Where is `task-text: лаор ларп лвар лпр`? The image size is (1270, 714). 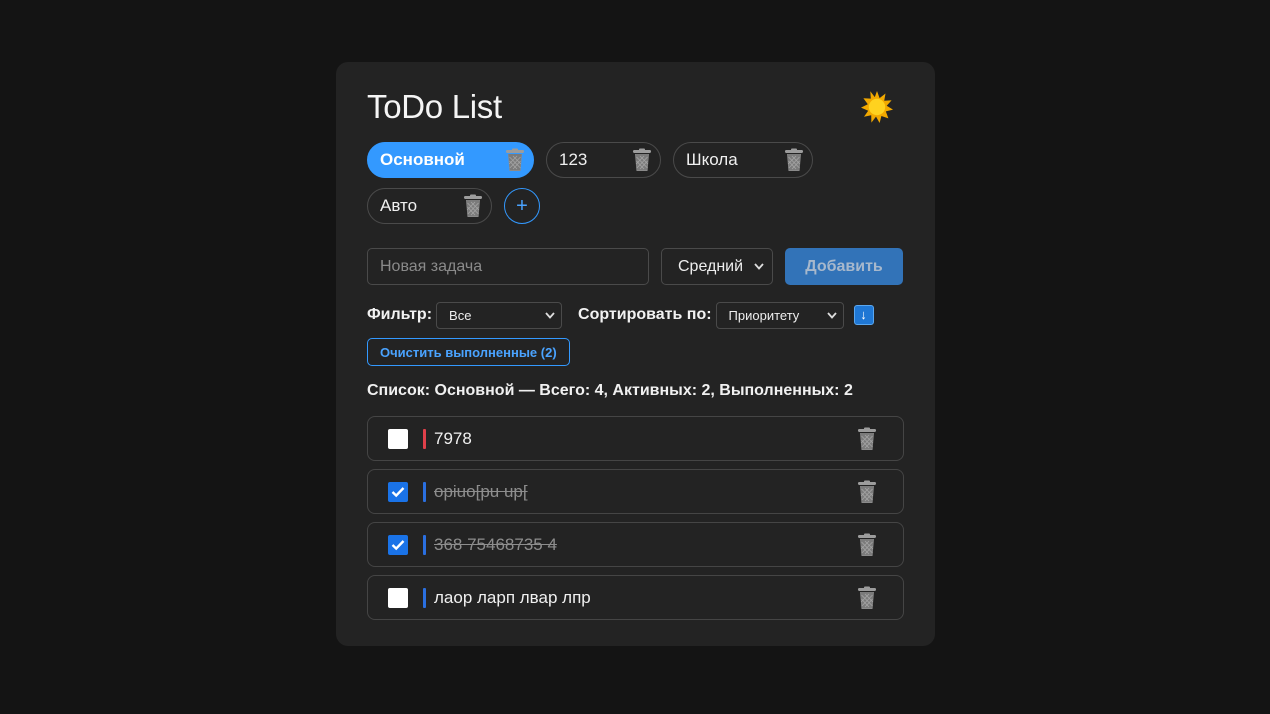 task-text: лаор ларп лвар лпр is located at coordinates (512, 598).